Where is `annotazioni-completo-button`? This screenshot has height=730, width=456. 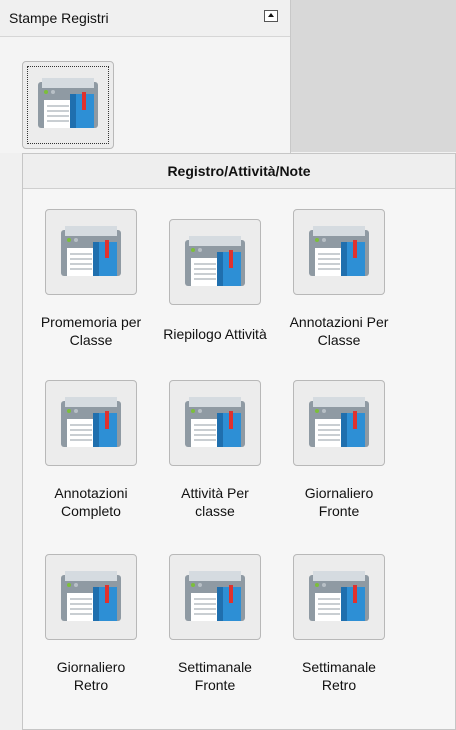 annotazioni-completo-button is located at coordinates (91, 423).